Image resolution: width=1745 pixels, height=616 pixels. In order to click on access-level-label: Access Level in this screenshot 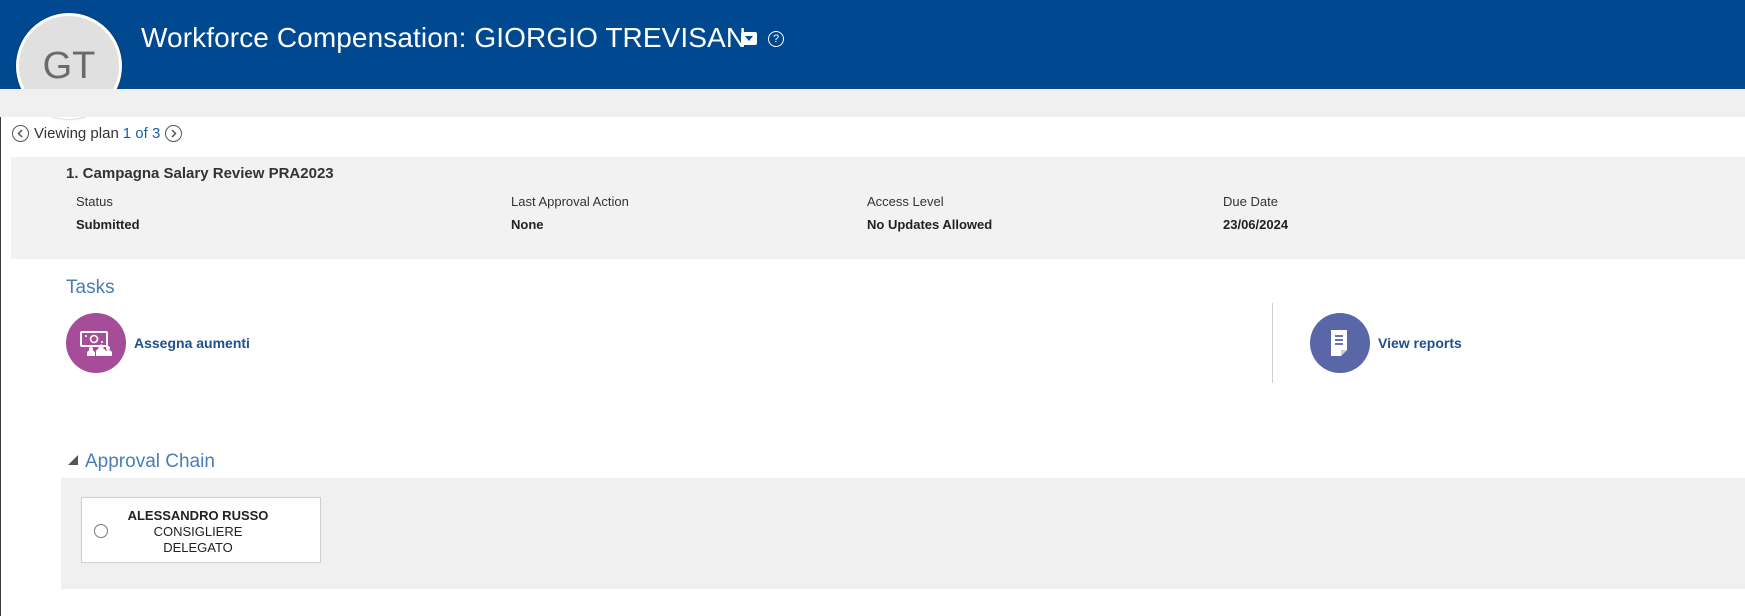, I will do `click(905, 201)`.